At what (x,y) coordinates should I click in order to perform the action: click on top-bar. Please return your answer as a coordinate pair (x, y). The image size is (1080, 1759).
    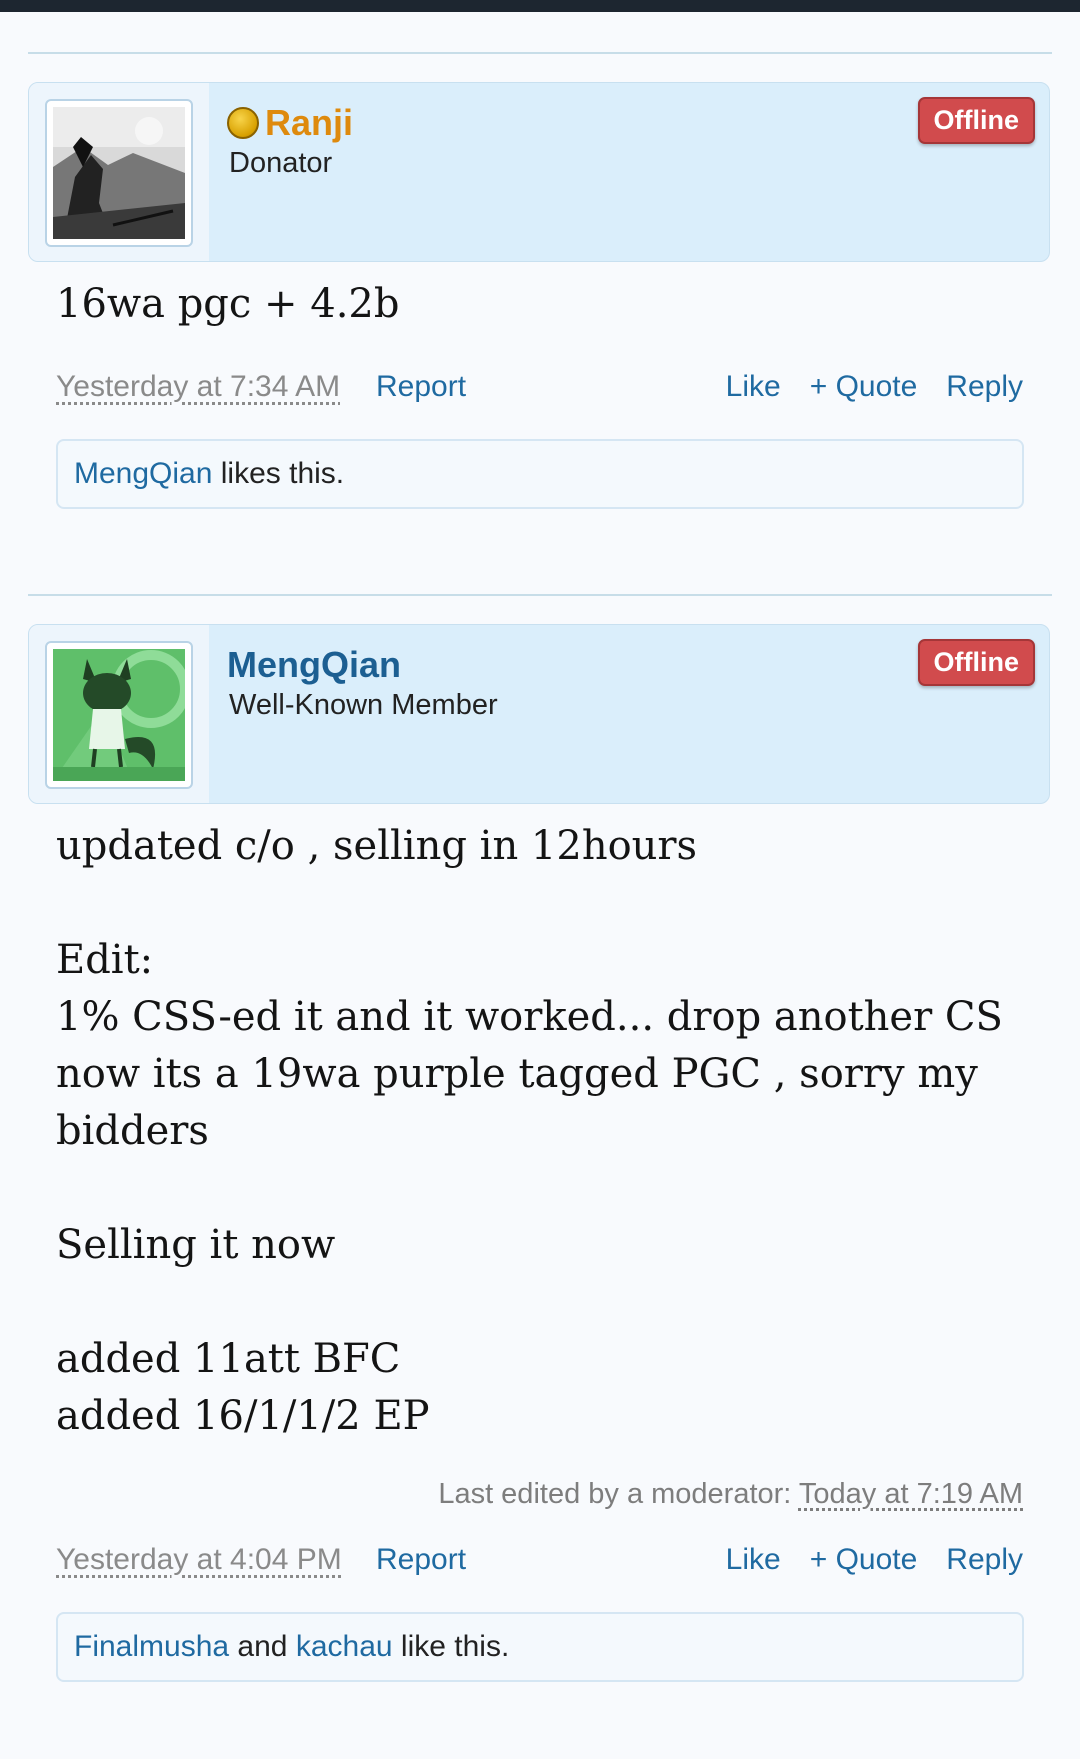
    Looking at the image, I should click on (540, 6).